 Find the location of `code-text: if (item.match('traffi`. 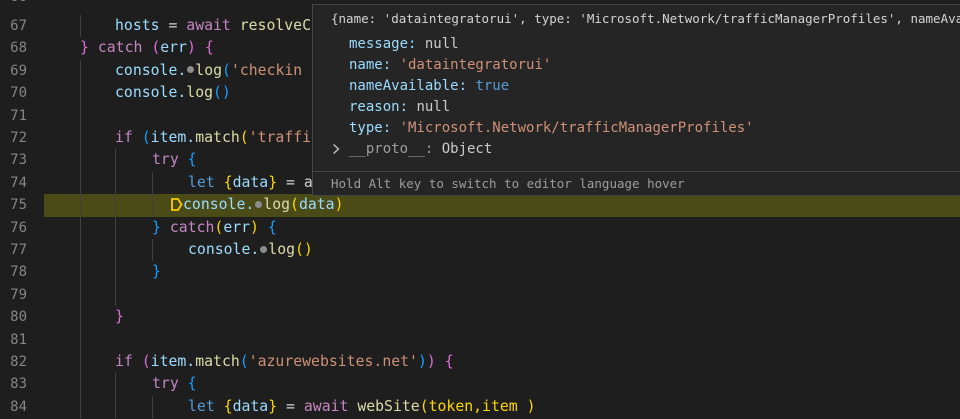

code-text: if (item.match('traffi is located at coordinates (213, 137).